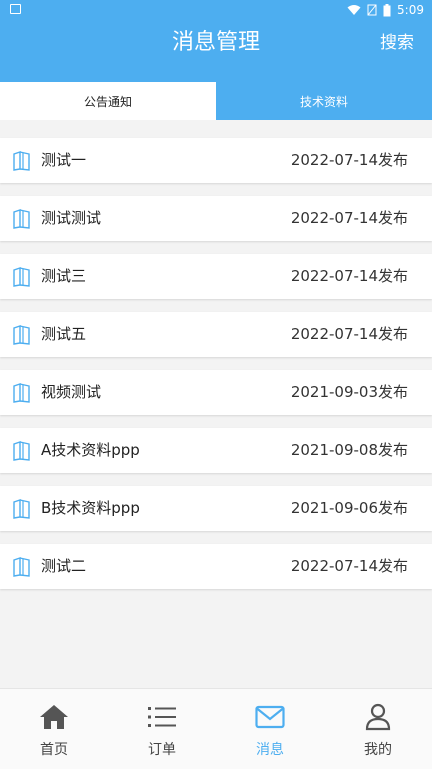 This screenshot has width=432, height=769. Describe the element at coordinates (349, 392) in the screenshot. I see `list-item-date: 2021-09-03发布` at that location.